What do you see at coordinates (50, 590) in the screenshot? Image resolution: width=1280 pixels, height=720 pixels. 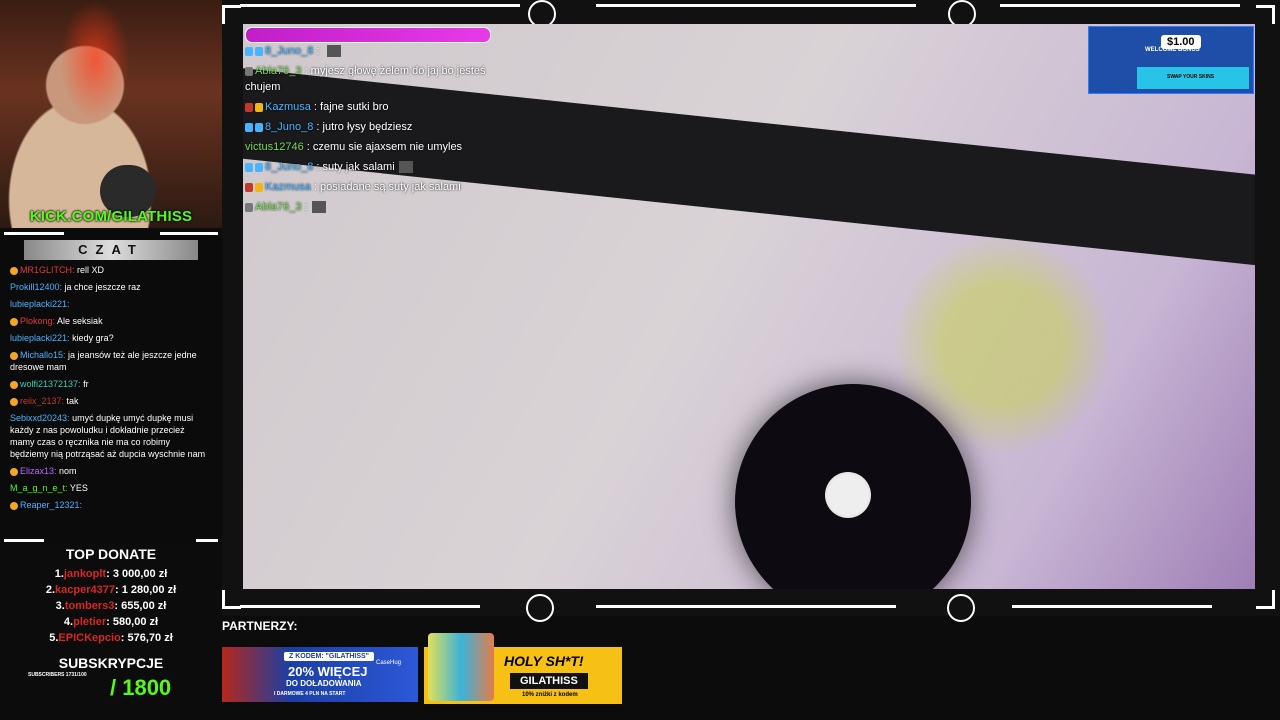 I see `donate-rank: 2.` at bounding box center [50, 590].